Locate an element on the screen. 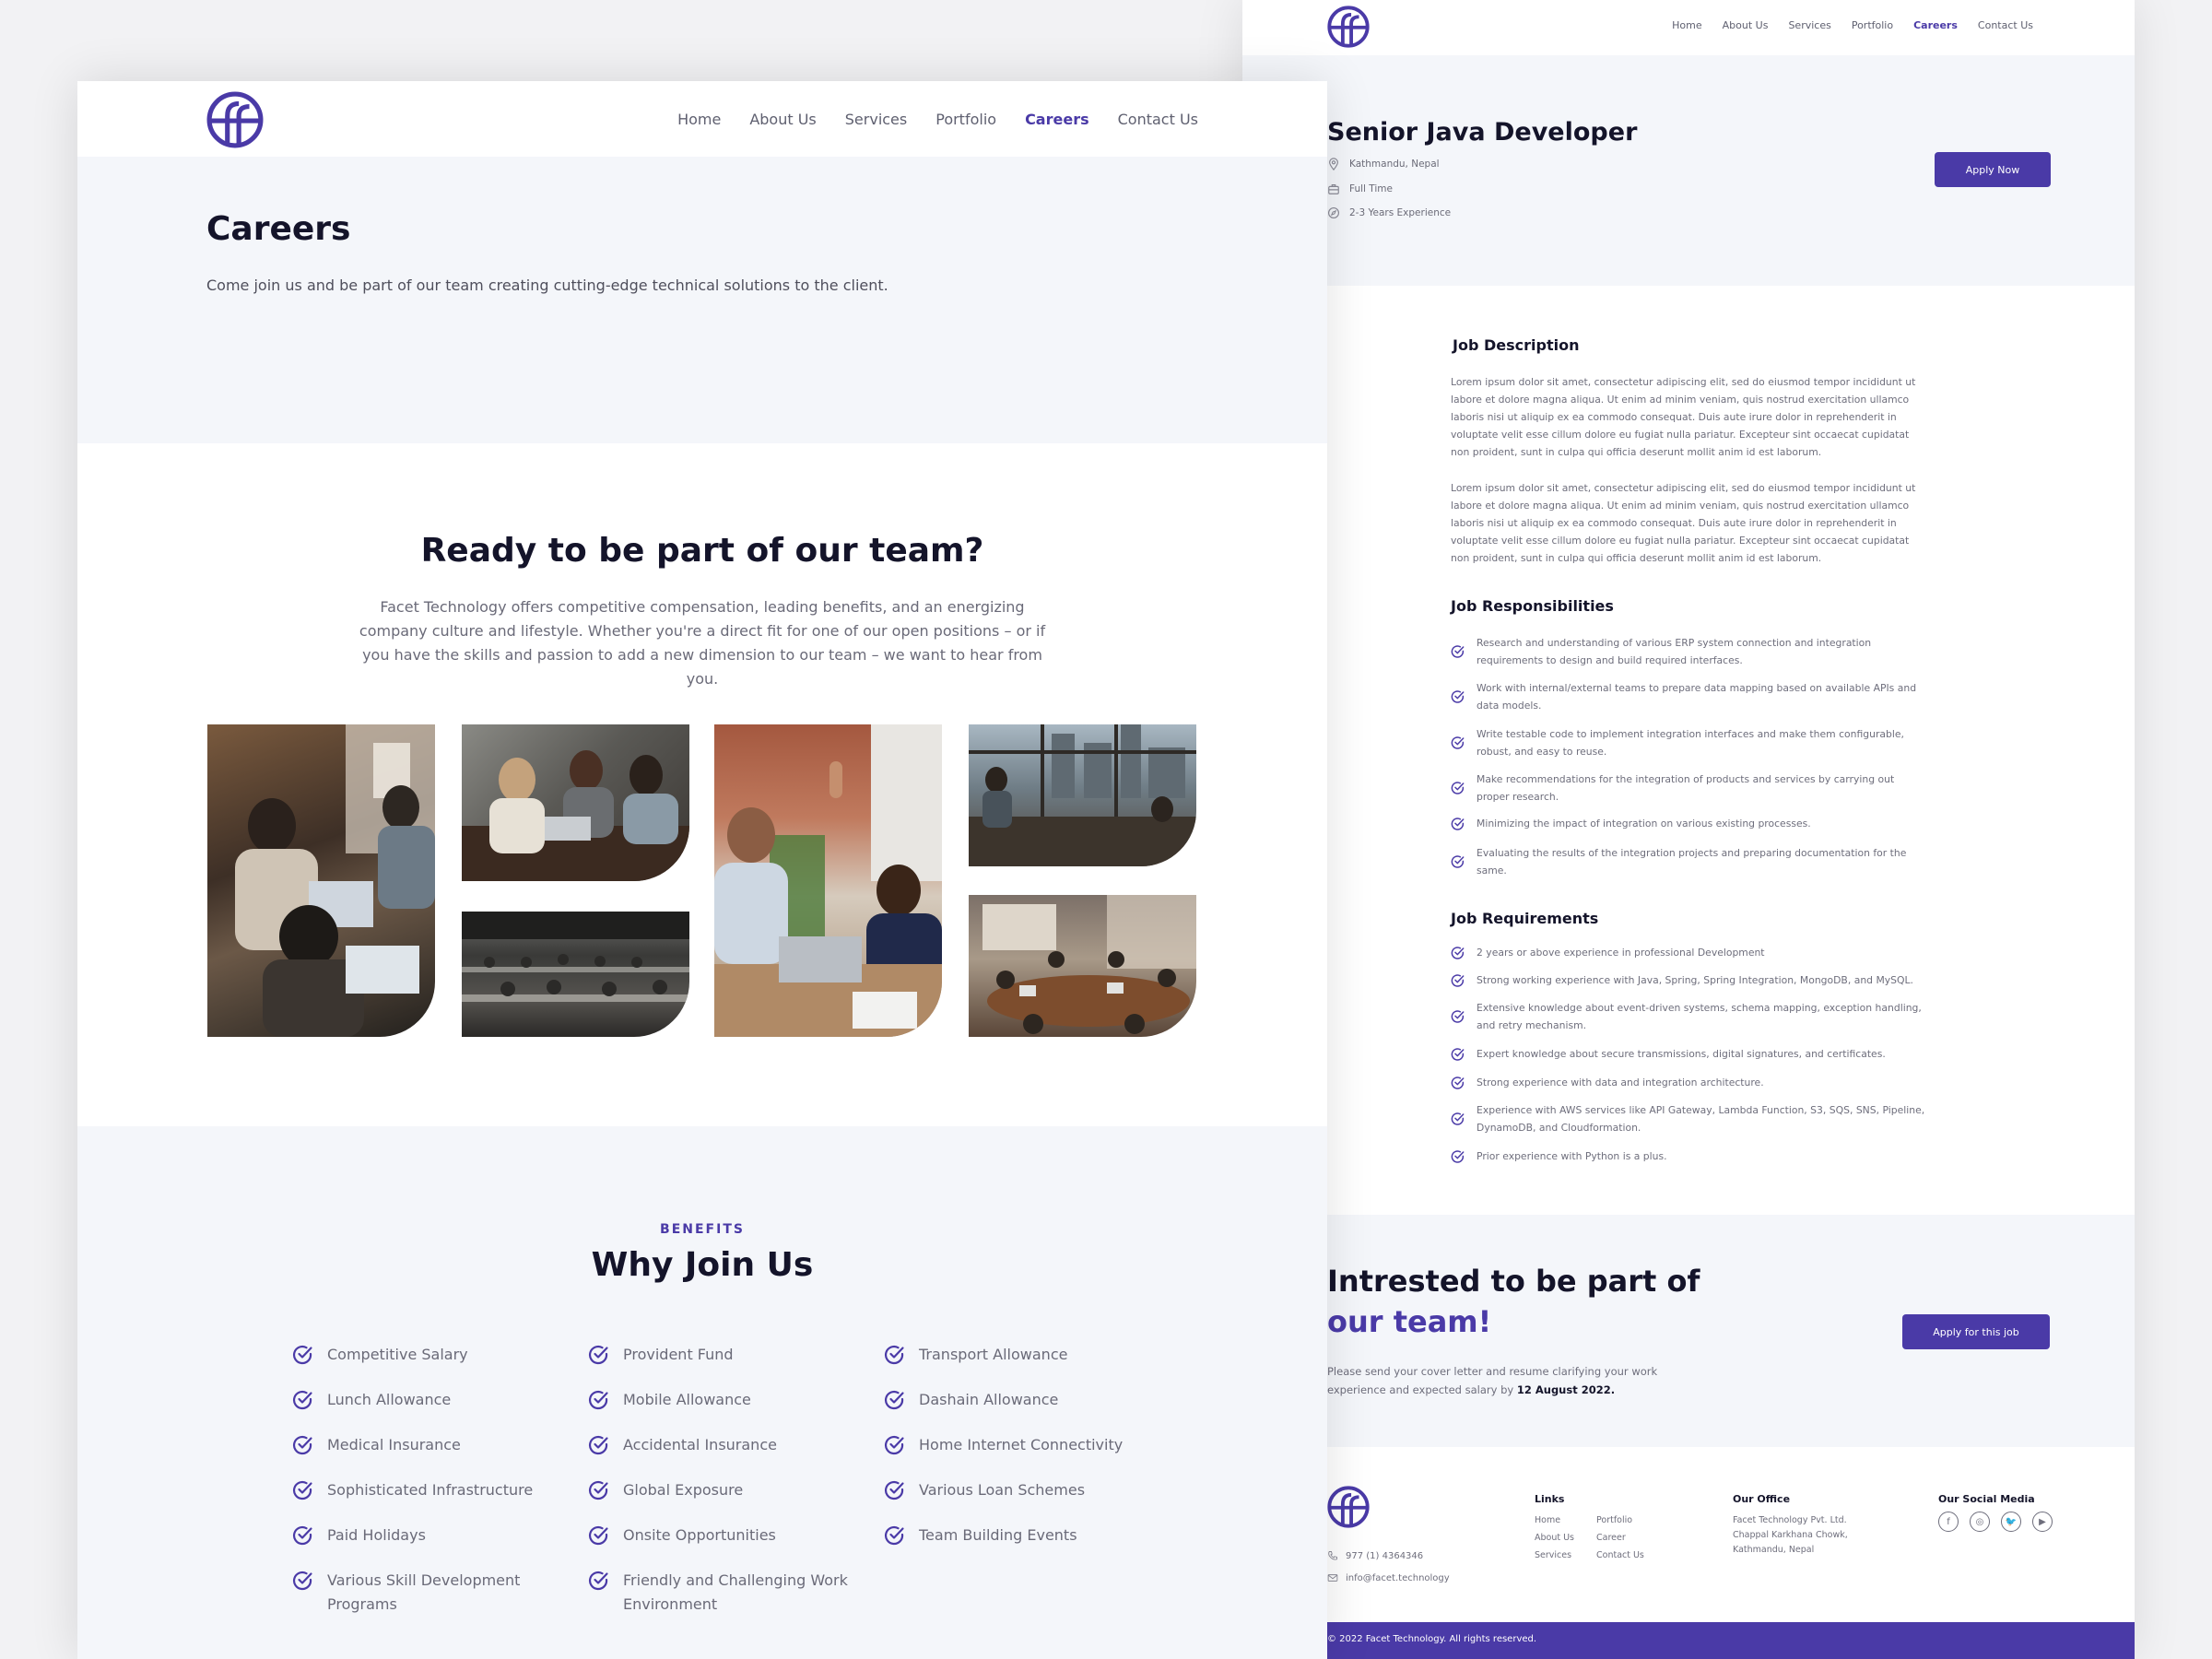 The image size is (2212, 1659). office-window-photo is located at coordinates (1082, 795).